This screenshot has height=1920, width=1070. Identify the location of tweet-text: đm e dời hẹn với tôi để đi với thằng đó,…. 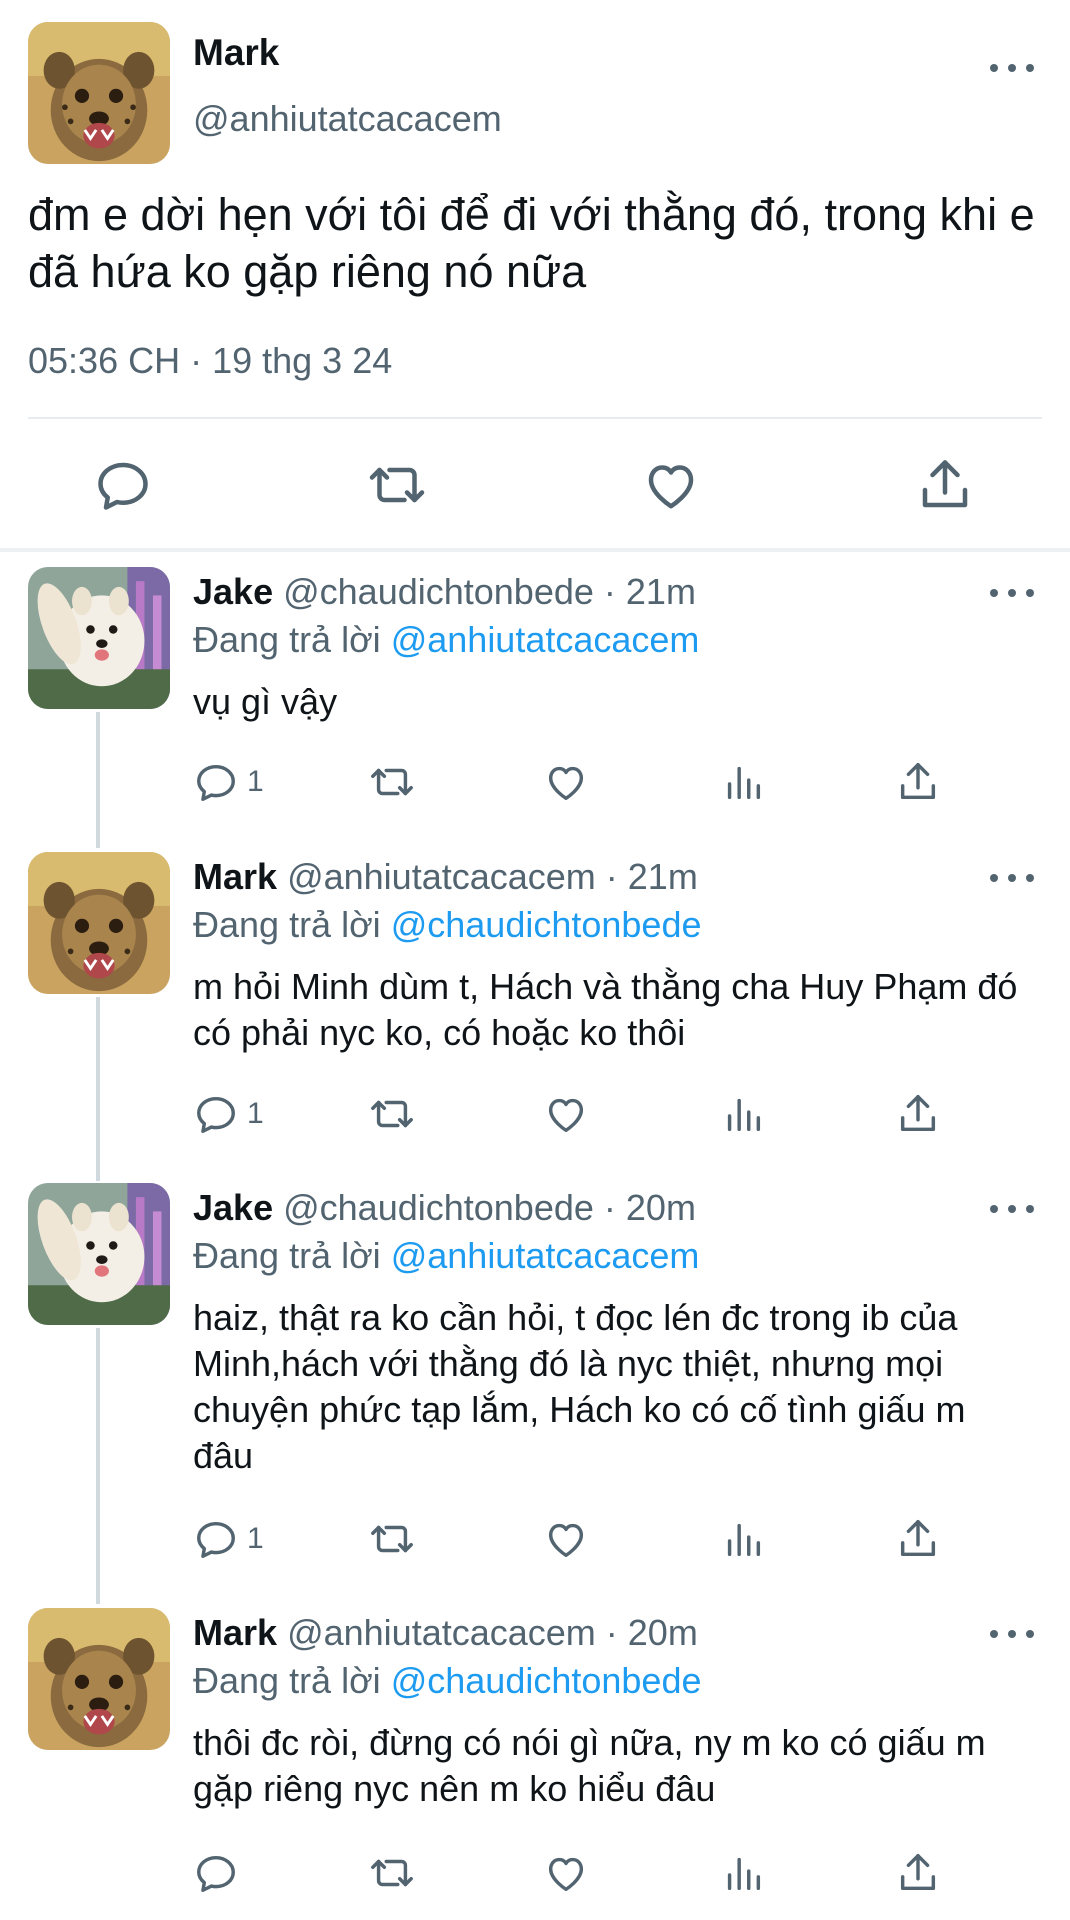
(531, 243).